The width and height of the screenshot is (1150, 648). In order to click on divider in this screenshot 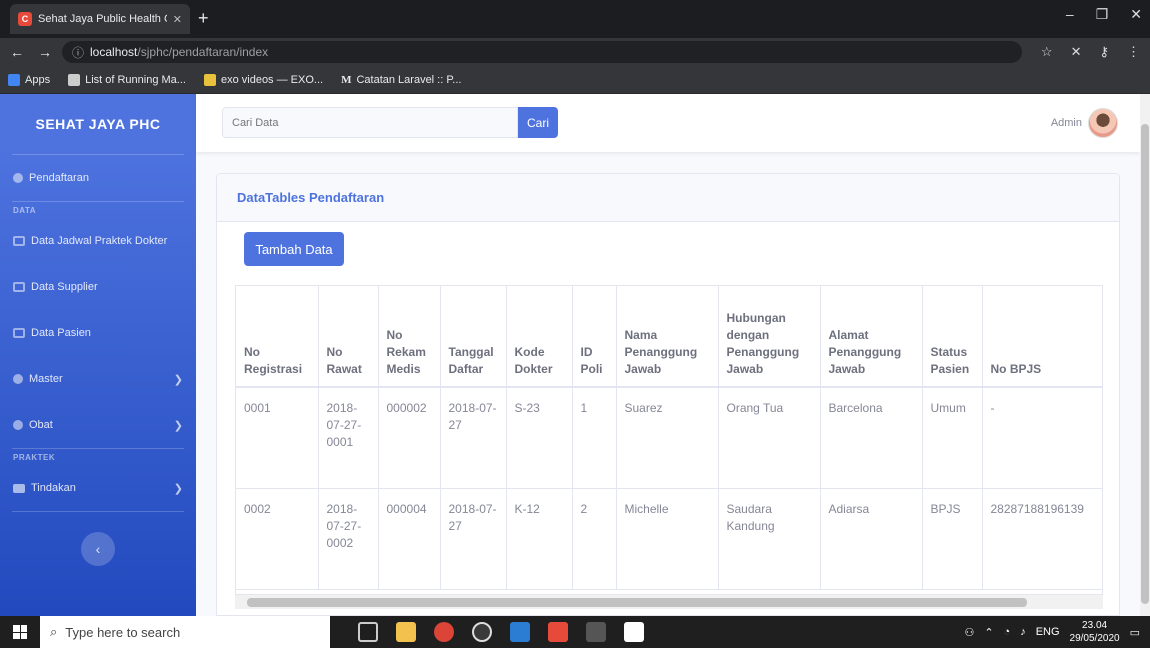, I will do `click(98, 511)`.